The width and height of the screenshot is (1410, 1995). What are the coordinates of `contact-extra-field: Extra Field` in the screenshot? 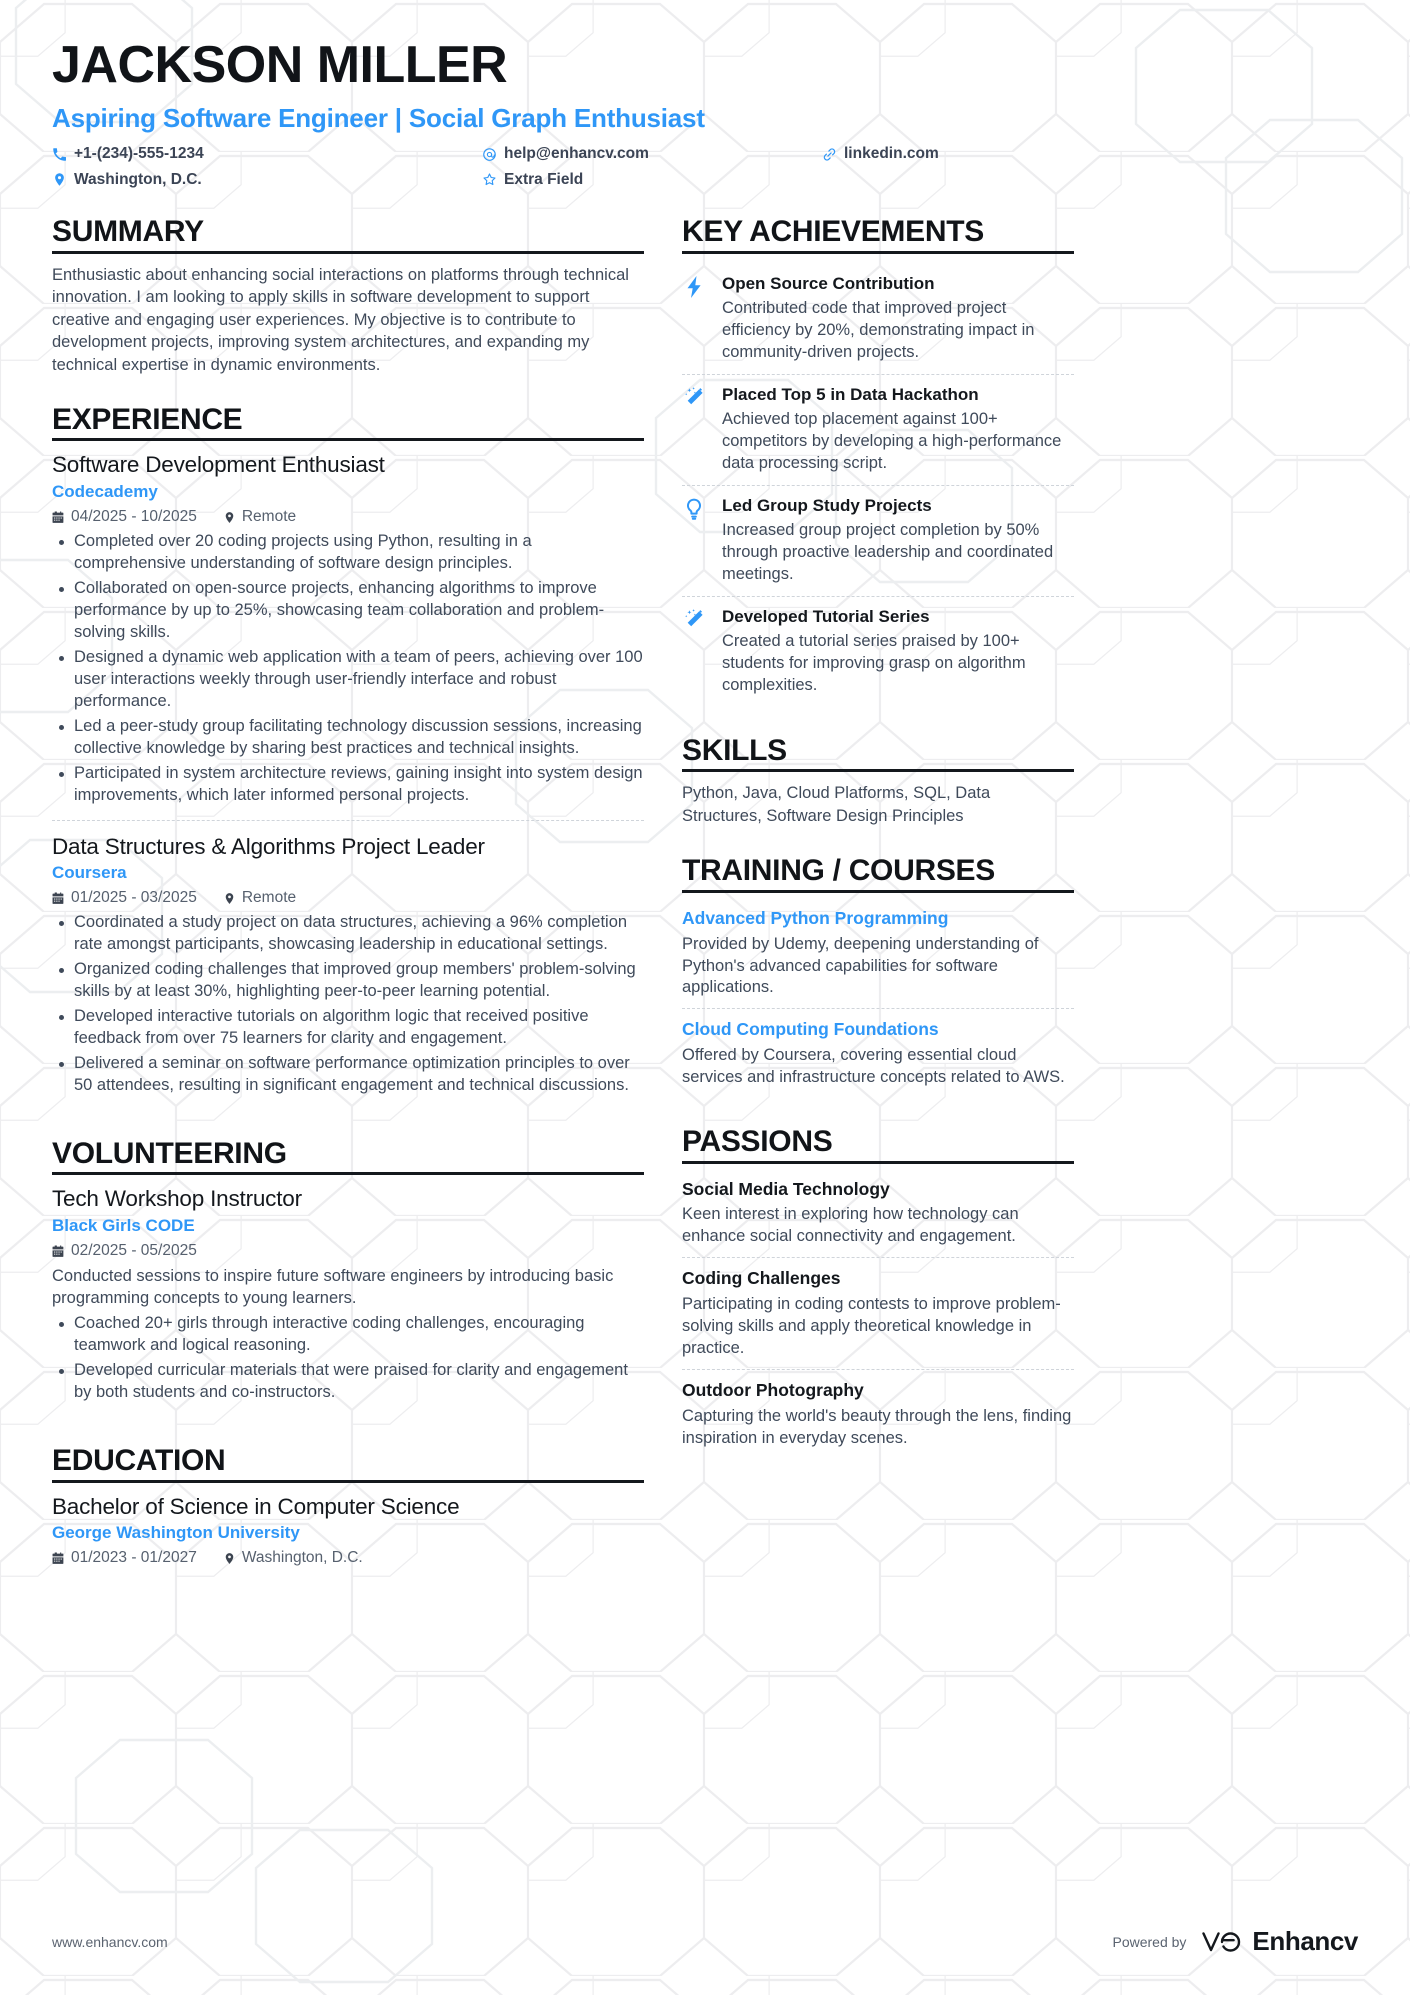 It's located at (652, 180).